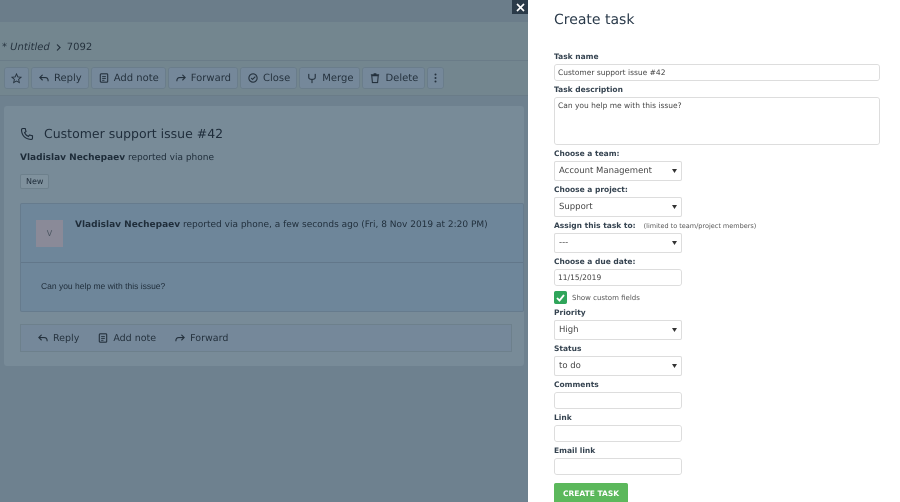 The image size is (900, 502). What do you see at coordinates (253, 78) in the screenshot?
I see `check-circle-icon` at bounding box center [253, 78].